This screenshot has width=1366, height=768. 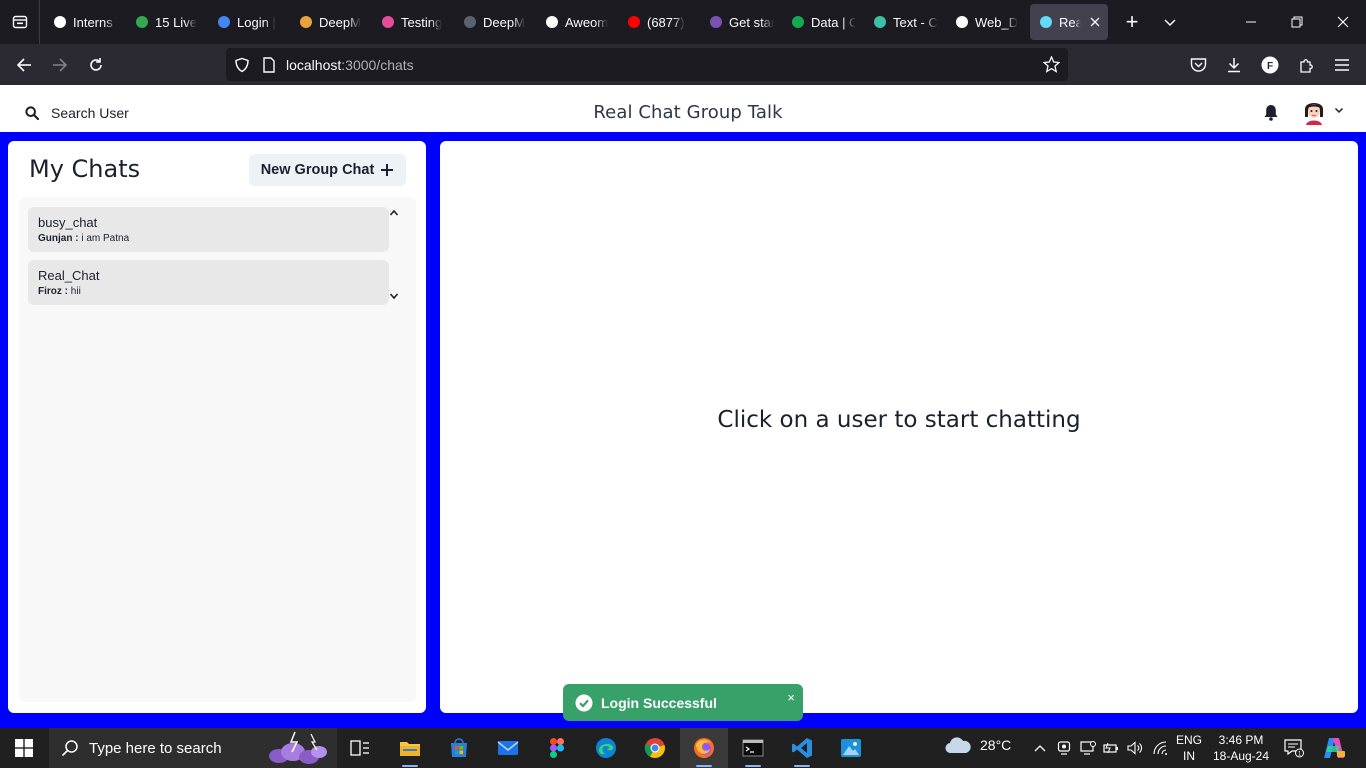 I want to click on check-circle-icon, so click(x=584, y=702).